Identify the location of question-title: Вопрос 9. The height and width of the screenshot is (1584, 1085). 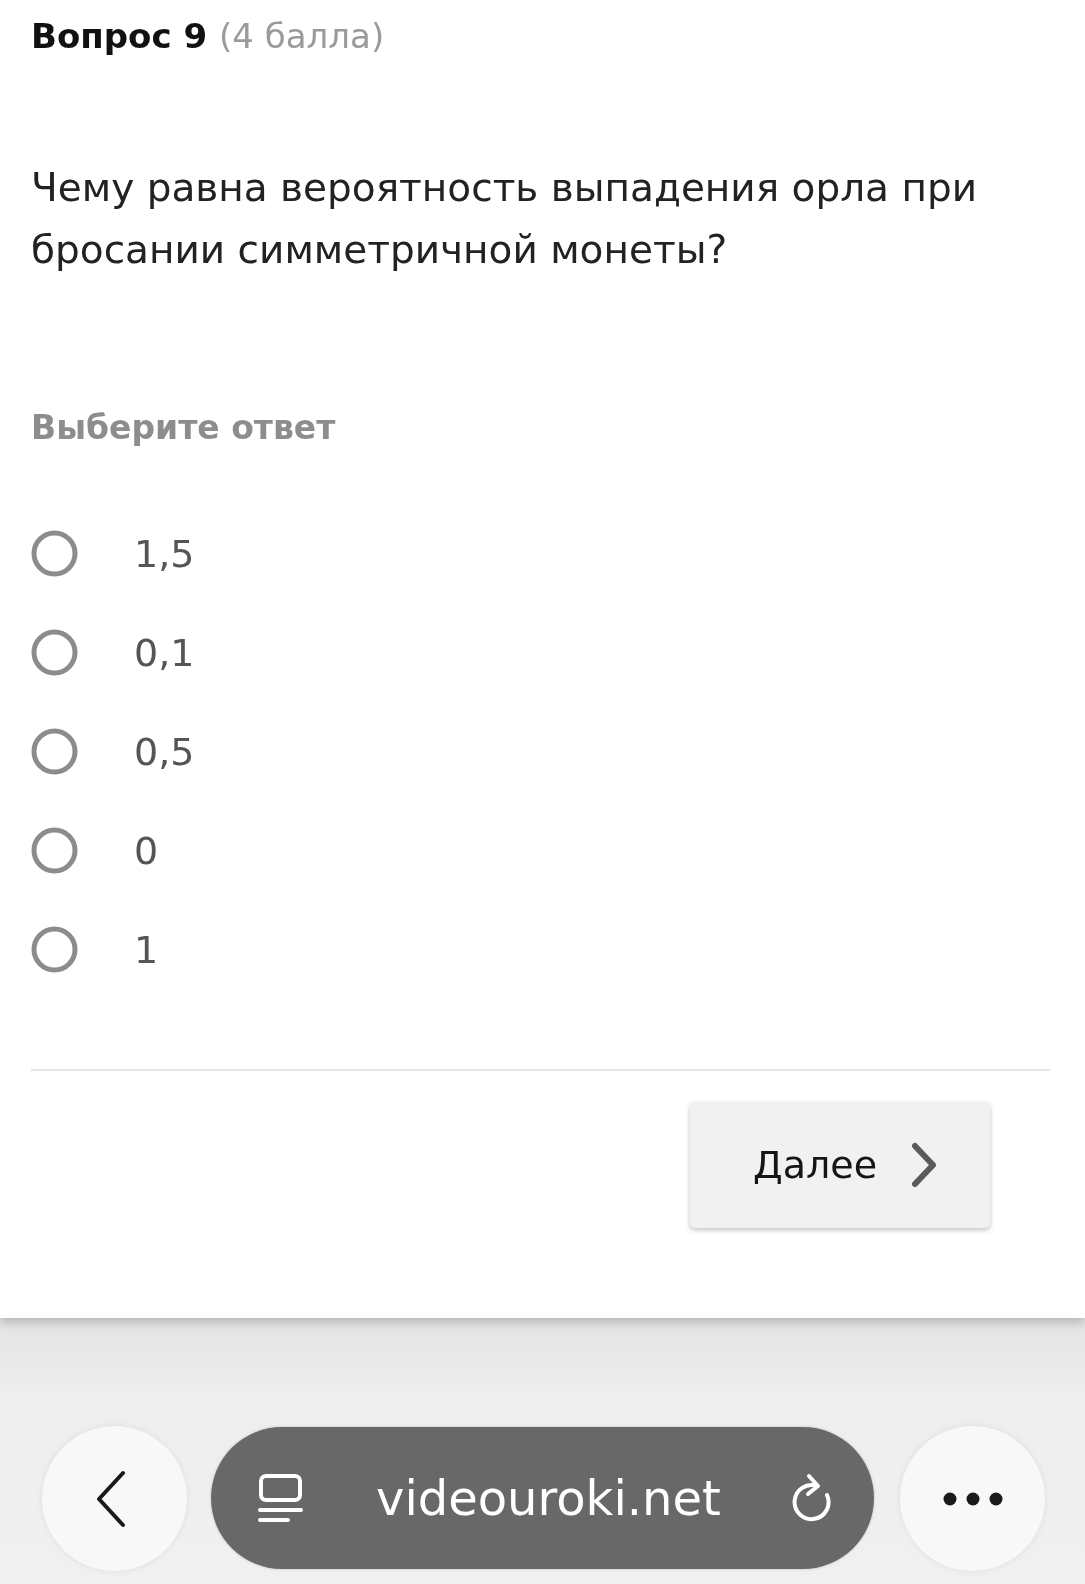
(119, 36).